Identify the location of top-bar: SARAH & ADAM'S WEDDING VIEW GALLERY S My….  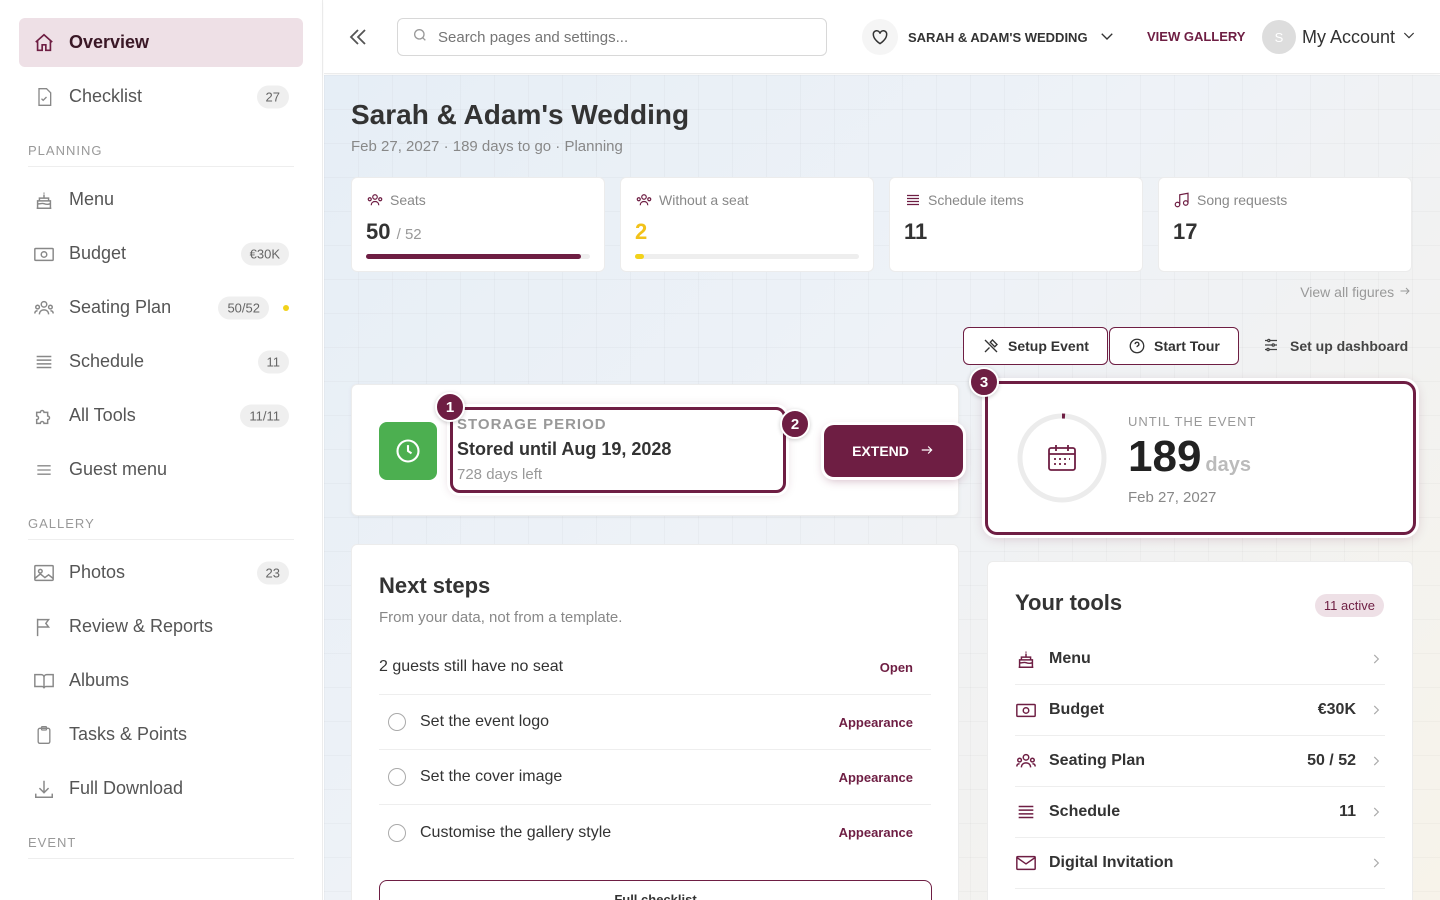
(882, 37).